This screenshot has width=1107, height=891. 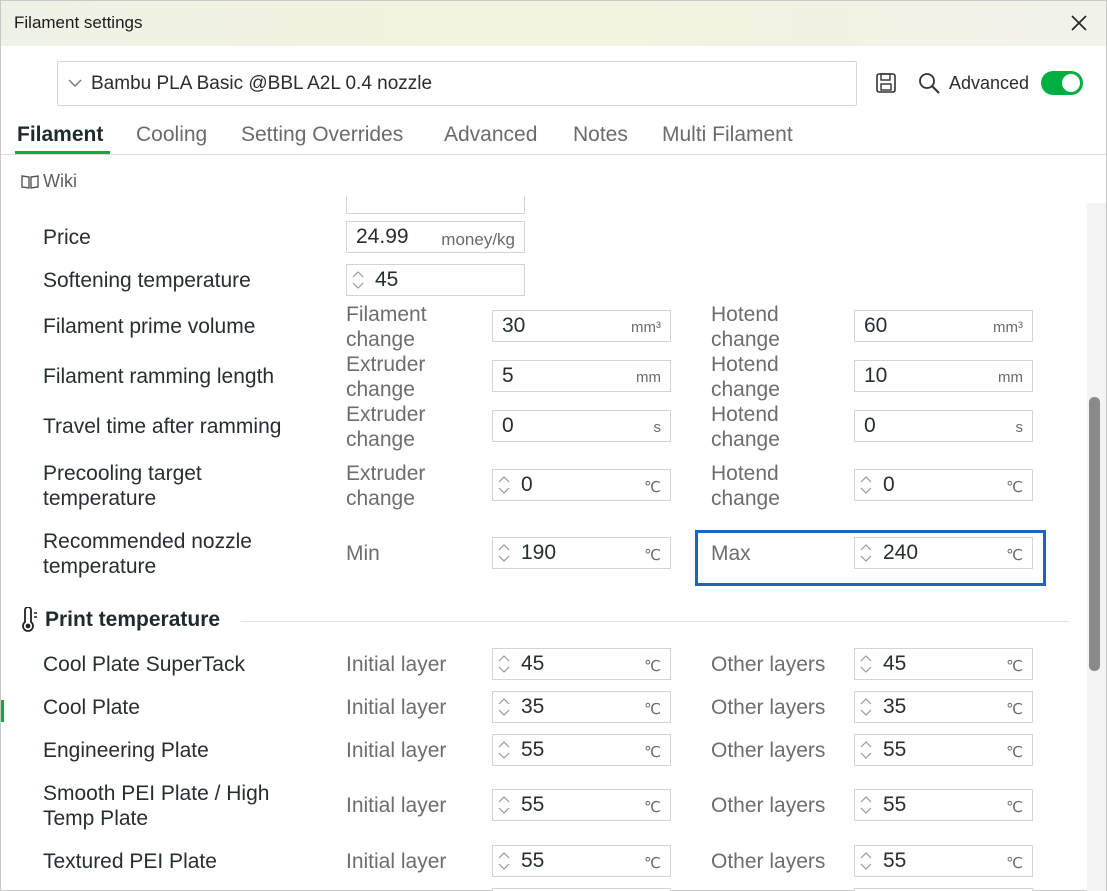 I want to click on close-button, so click(x=1079, y=23).